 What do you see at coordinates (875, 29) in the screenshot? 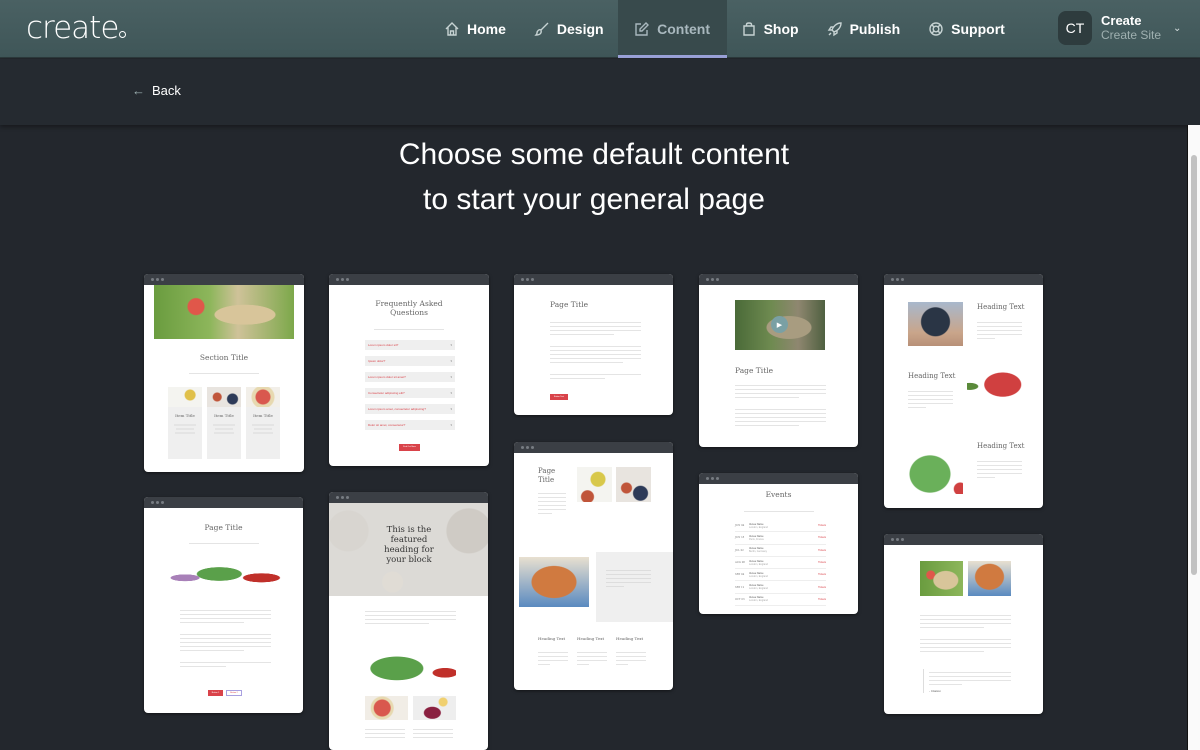
I see `nav-label: Publish` at bounding box center [875, 29].